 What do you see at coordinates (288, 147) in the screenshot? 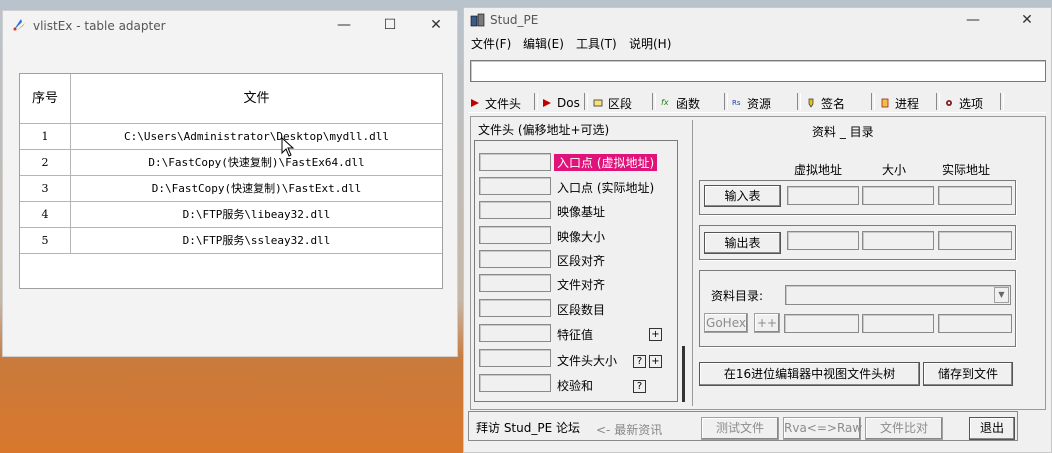
I see `mouse-cursor-icon` at bounding box center [288, 147].